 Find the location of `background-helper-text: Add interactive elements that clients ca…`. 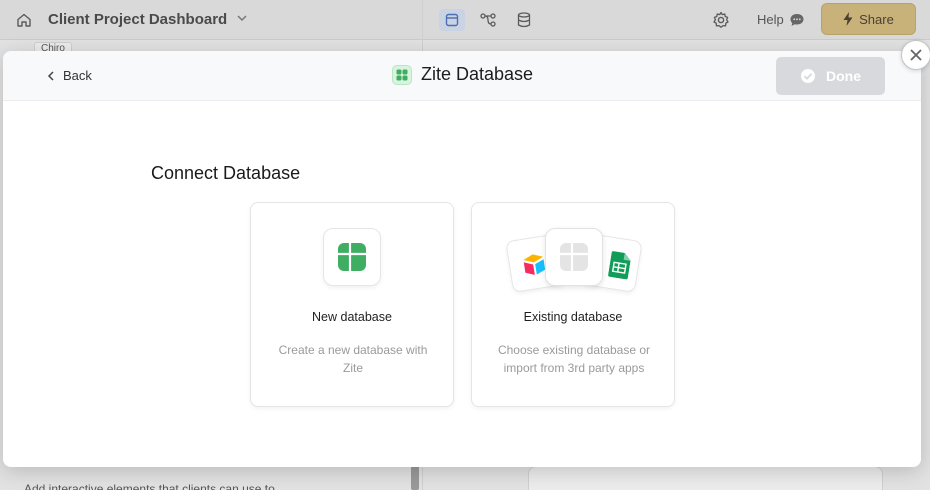

background-helper-text: Add interactive elements that clients ca… is located at coordinates (156, 486).